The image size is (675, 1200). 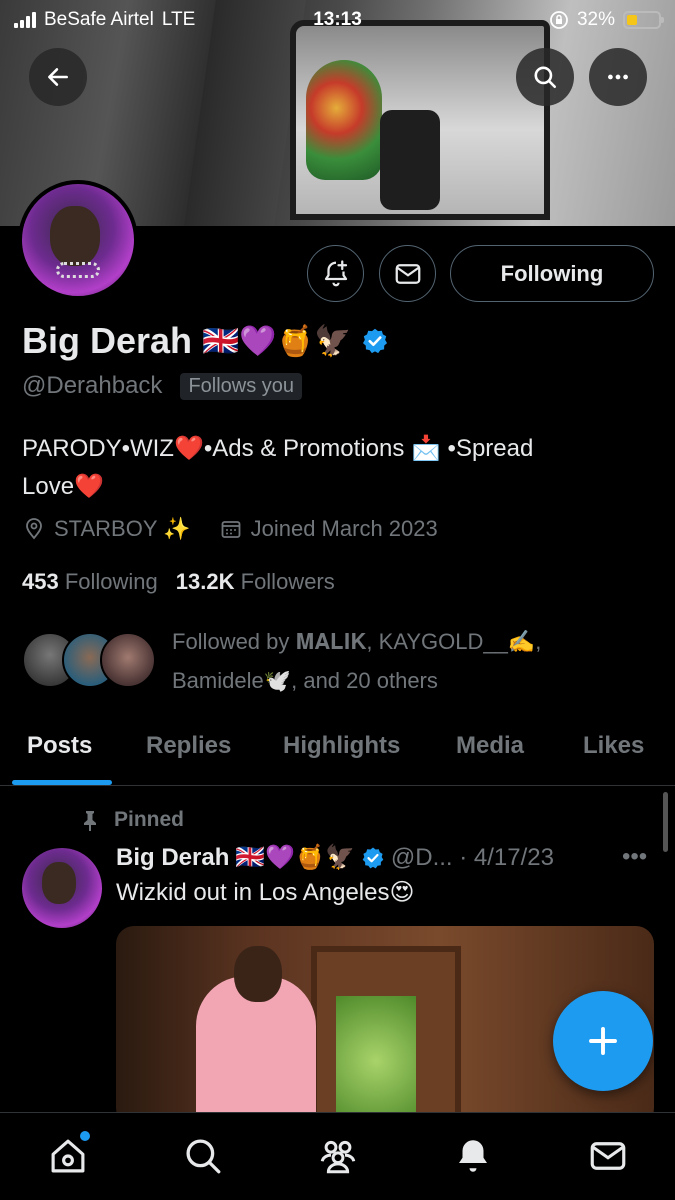 I want to click on follows-you-badge: Follows you, so click(x=241, y=386).